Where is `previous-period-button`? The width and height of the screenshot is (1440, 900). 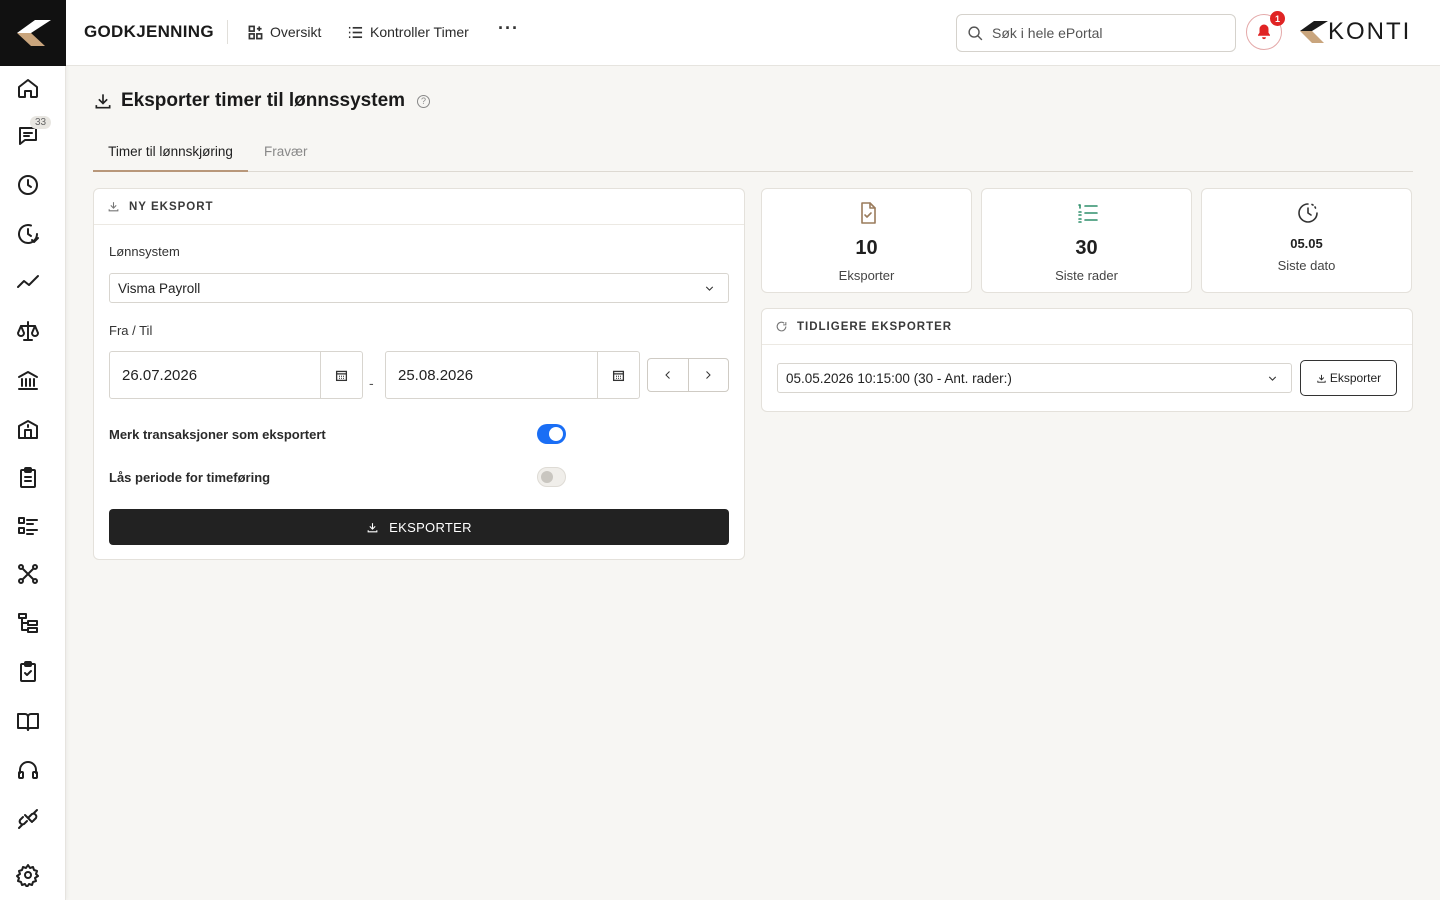
previous-period-button is located at coordinates (668, 375).